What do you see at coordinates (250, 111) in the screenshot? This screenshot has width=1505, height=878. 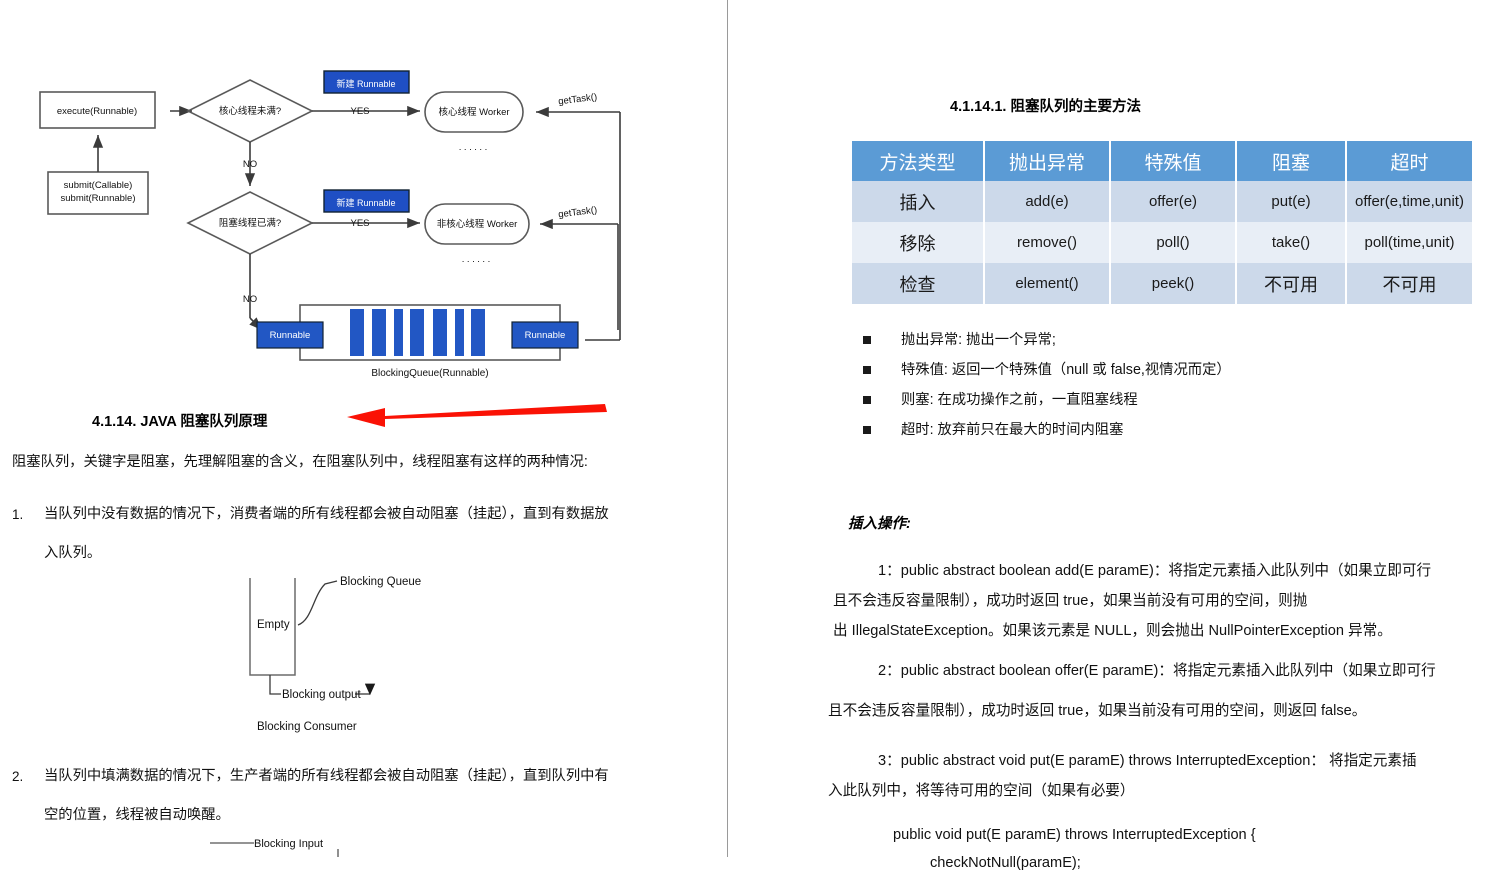 I see `flow-decision-1-label: 核心线程未满?` at bounding box center [250, 111].